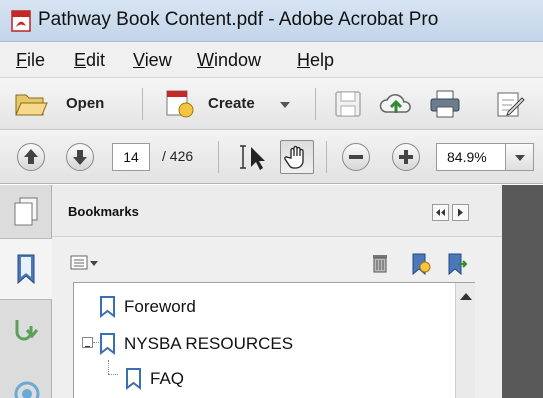  Describe the element at coordinates (522, 291) in the screenshot. I see `document-area` at that location.